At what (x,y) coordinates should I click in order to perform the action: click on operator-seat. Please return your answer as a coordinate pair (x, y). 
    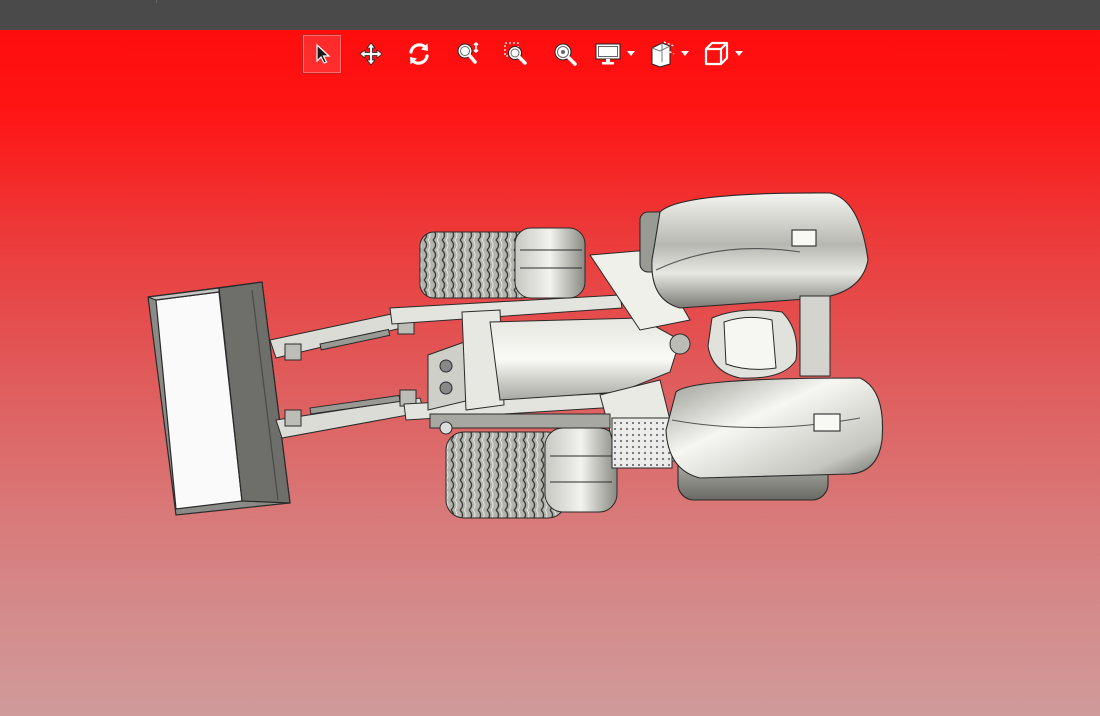
    Looking at the image, I should click on (750, 337).